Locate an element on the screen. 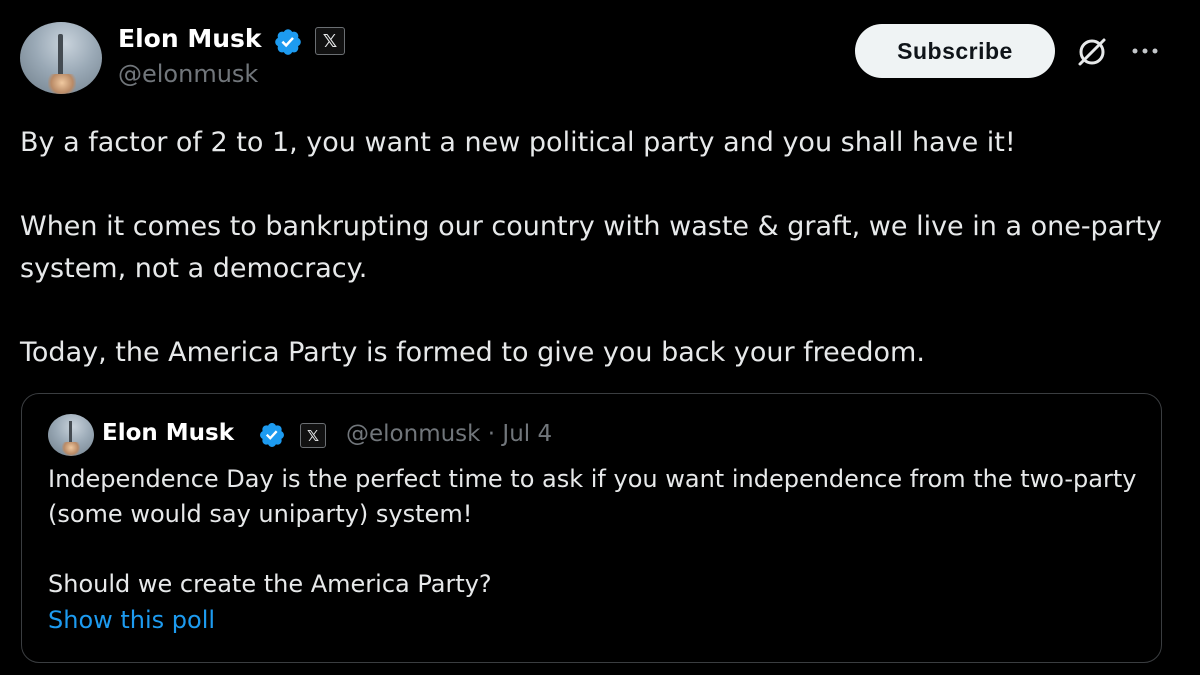  show-poll-link: Show this poll is located at coordinates (131, 620).